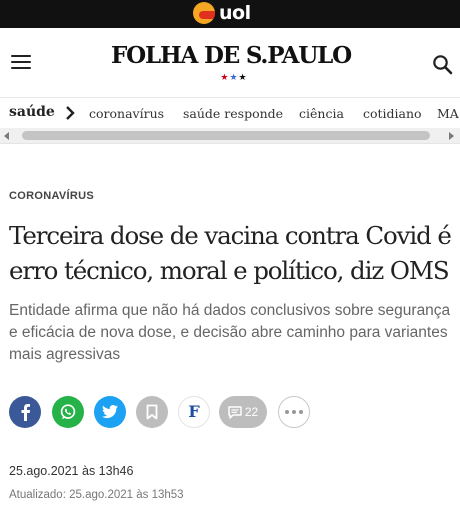  What do you see at coordinates (226, 135) in the screenshot?
I see `scrollbar-thumb` at bounding box center [226, 135].